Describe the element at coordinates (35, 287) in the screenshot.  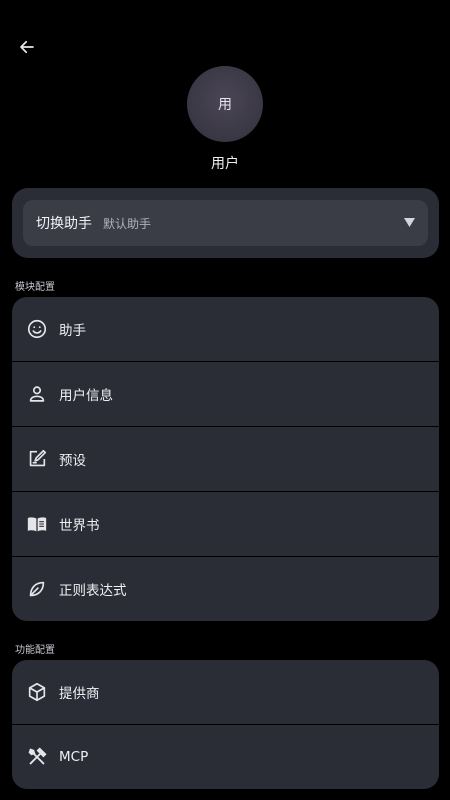
I see `module-section-title: 模块配置` at that location.